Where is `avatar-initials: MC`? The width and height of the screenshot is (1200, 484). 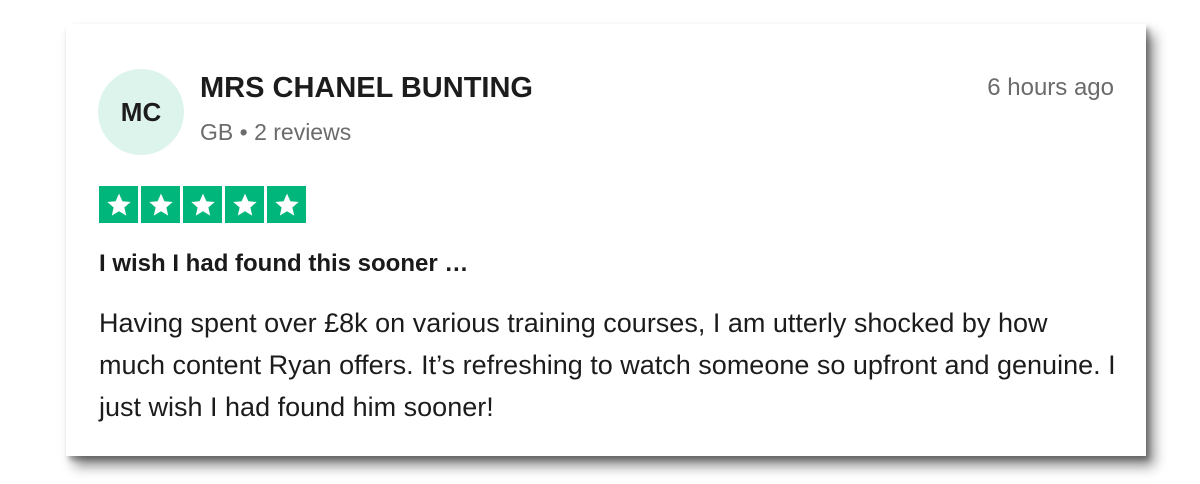 avatar-initials: MC is located at coordinates (141, 111).